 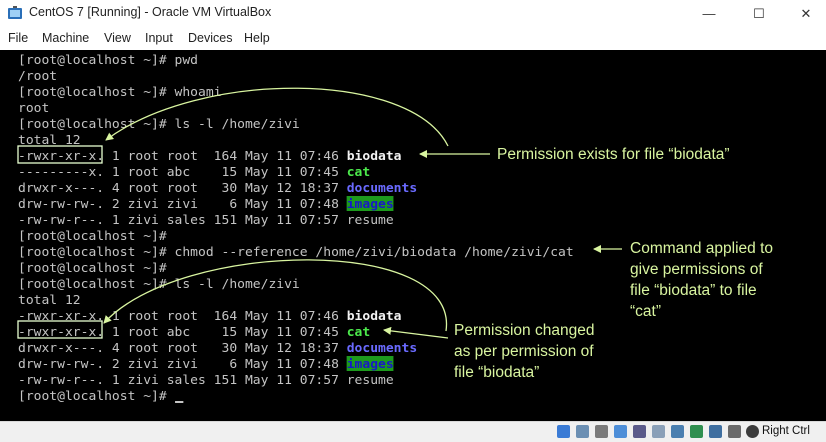 I want to click on menu-help: Help, so click(x=257, y=38).